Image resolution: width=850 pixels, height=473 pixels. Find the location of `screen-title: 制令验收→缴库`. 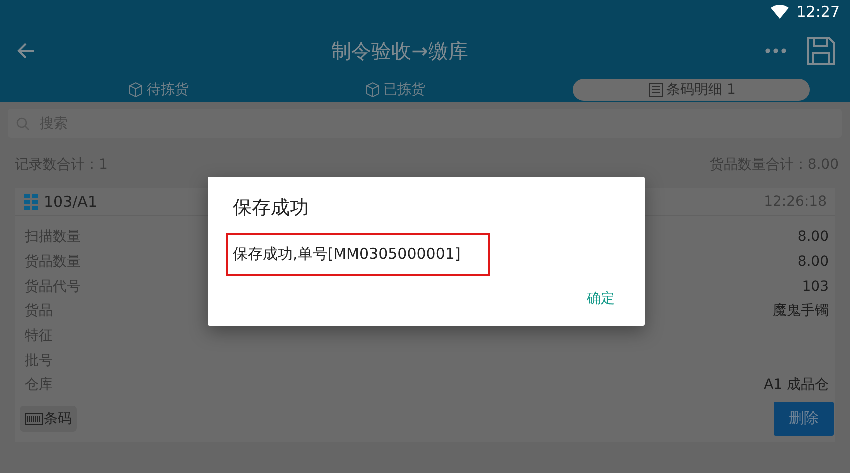

screen-title: 制令验收→缴库 is located at coordinates (400, 51).